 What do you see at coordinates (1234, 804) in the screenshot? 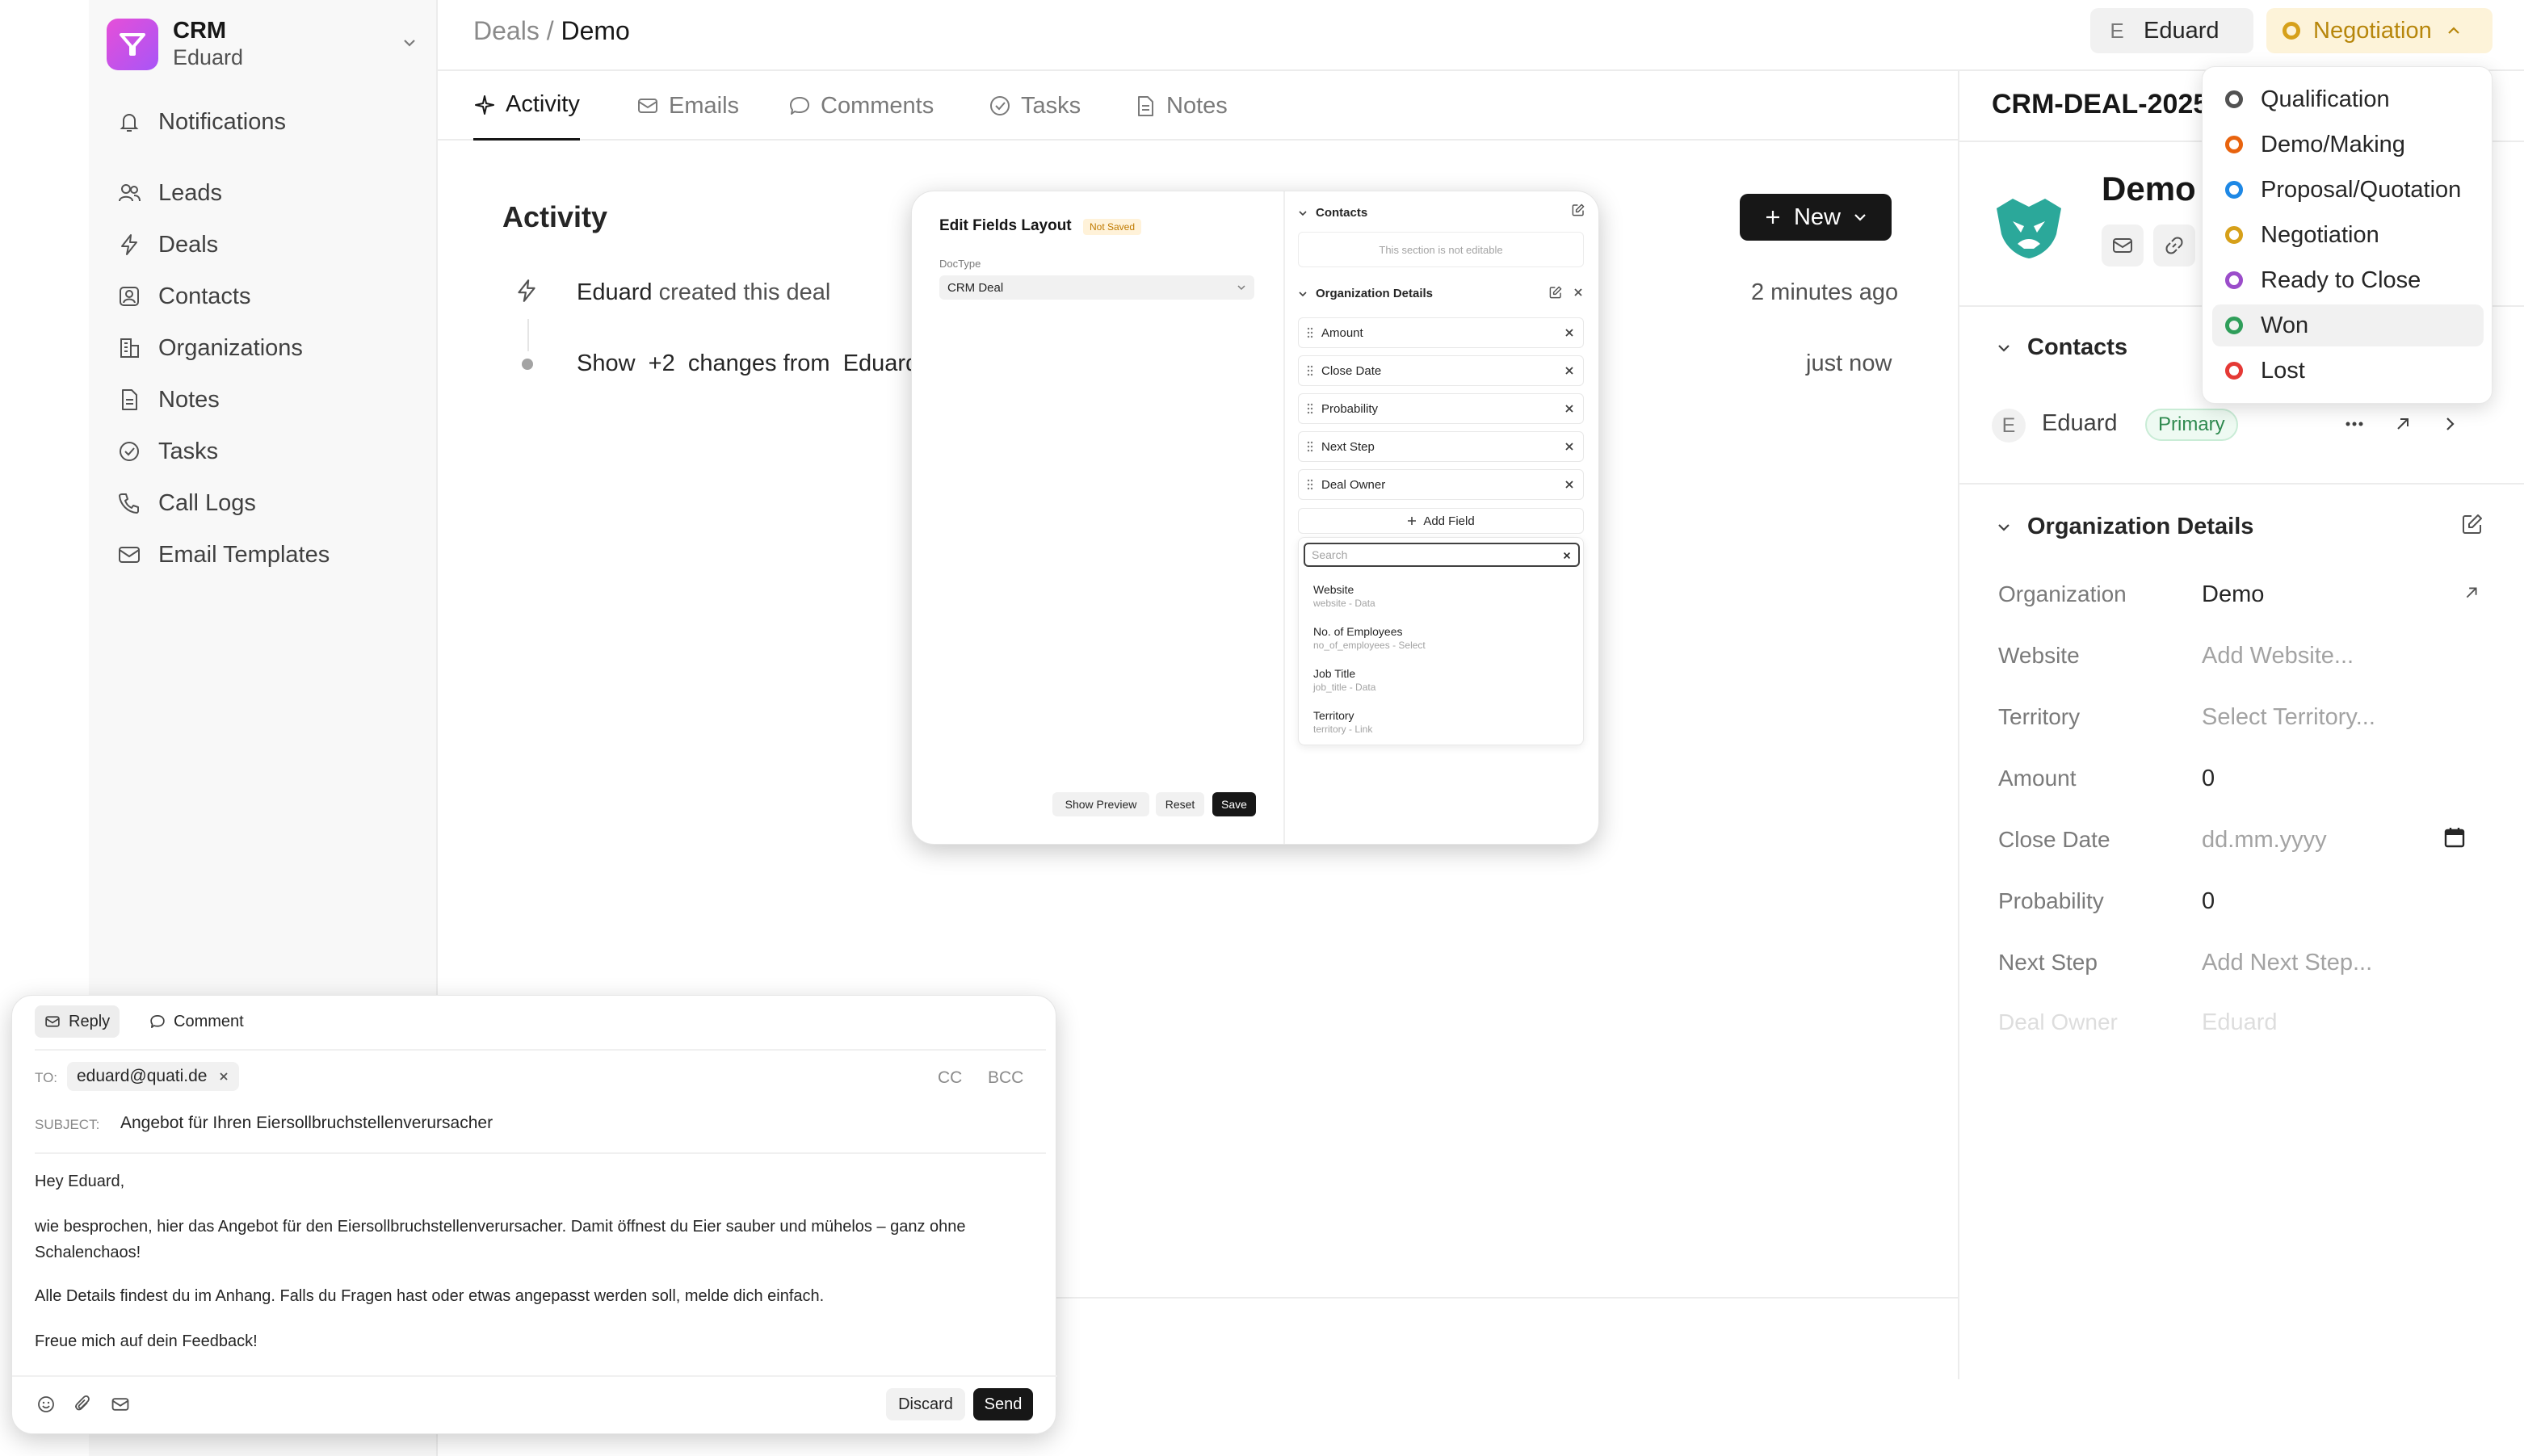
I see `save-button: Save` at bounding box center [1234, 804].